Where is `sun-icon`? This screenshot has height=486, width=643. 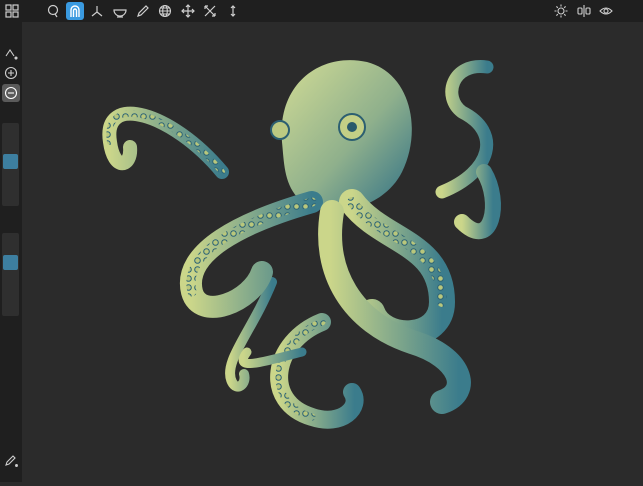
sun-icon is located at coordinates (561, 11).